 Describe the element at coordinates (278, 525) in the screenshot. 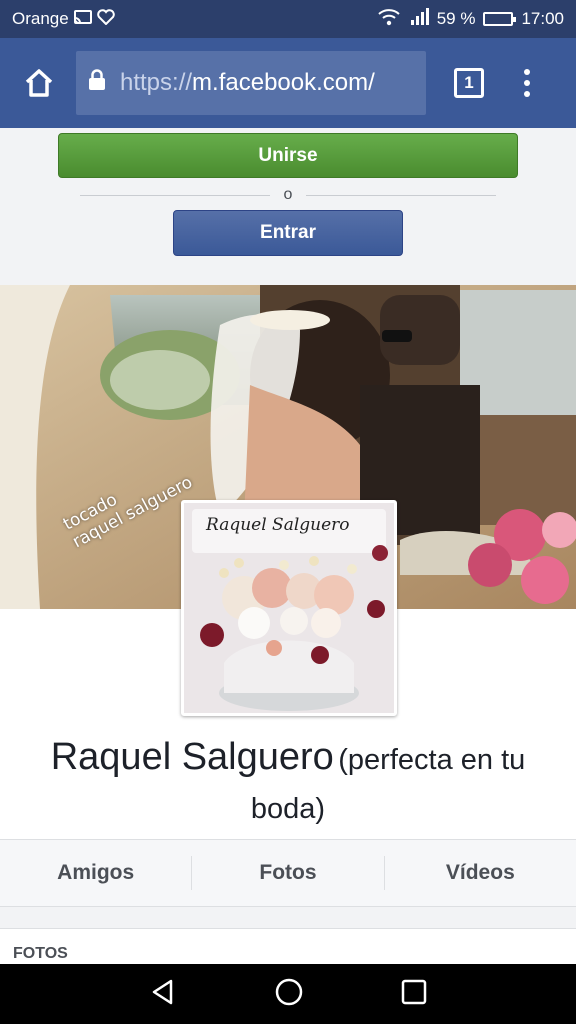

I see `avatar-signature: Raquel Salguero` at that location.